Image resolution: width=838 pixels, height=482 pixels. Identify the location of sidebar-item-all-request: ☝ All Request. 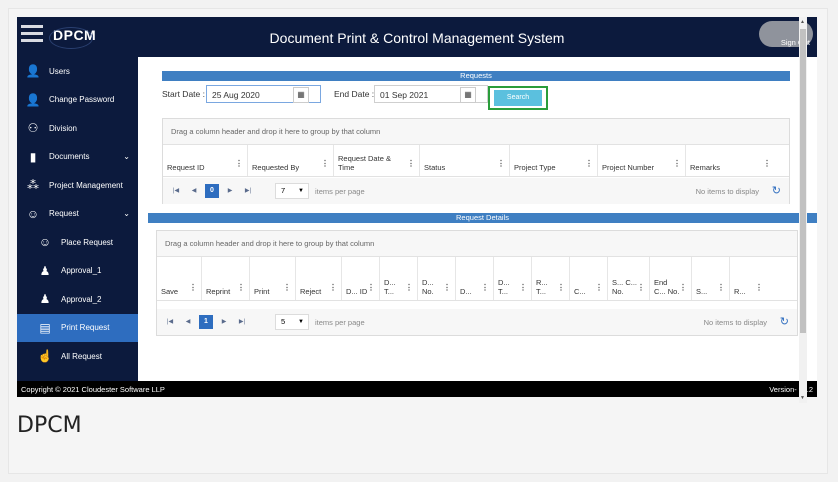
(77, 356).